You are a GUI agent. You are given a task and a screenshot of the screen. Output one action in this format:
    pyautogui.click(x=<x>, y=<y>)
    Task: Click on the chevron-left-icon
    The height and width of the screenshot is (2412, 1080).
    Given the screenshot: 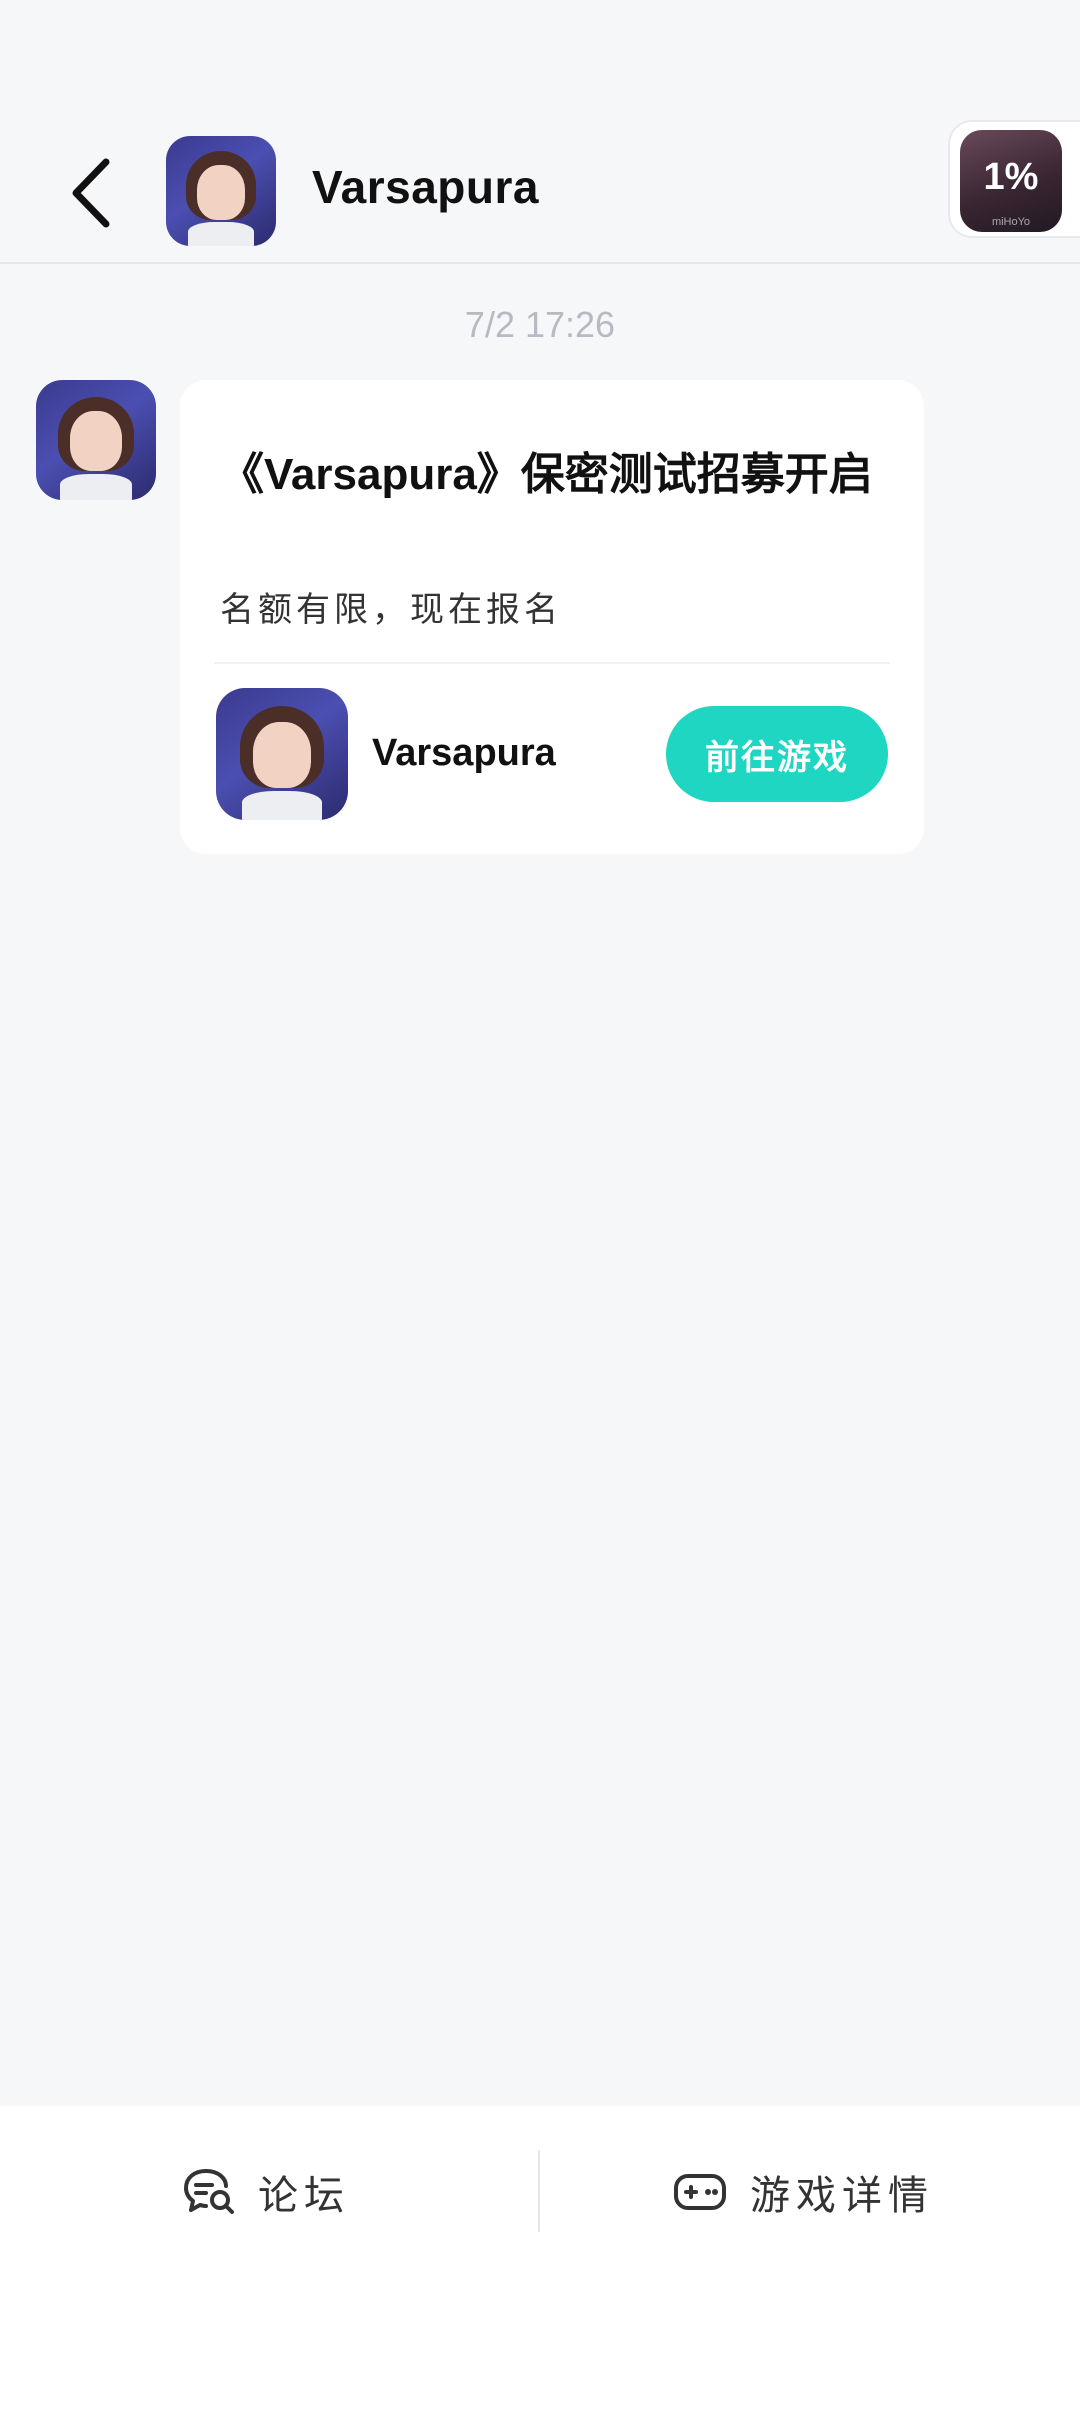 What is the action you would take?
    pyautogui.click(x=91, y=193)
    